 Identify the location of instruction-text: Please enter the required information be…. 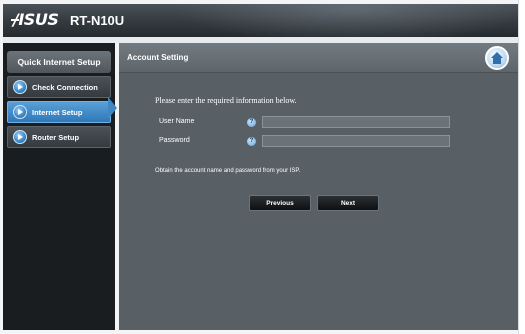
(226, 100).